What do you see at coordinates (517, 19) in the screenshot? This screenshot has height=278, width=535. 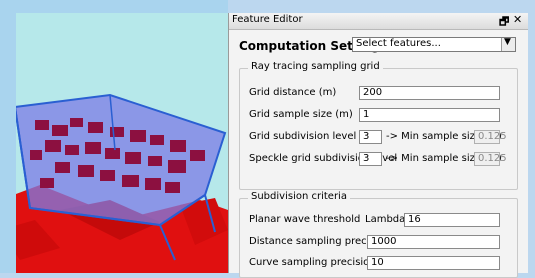 I see `close-icon: ✕` at bounding box center [517, 19].